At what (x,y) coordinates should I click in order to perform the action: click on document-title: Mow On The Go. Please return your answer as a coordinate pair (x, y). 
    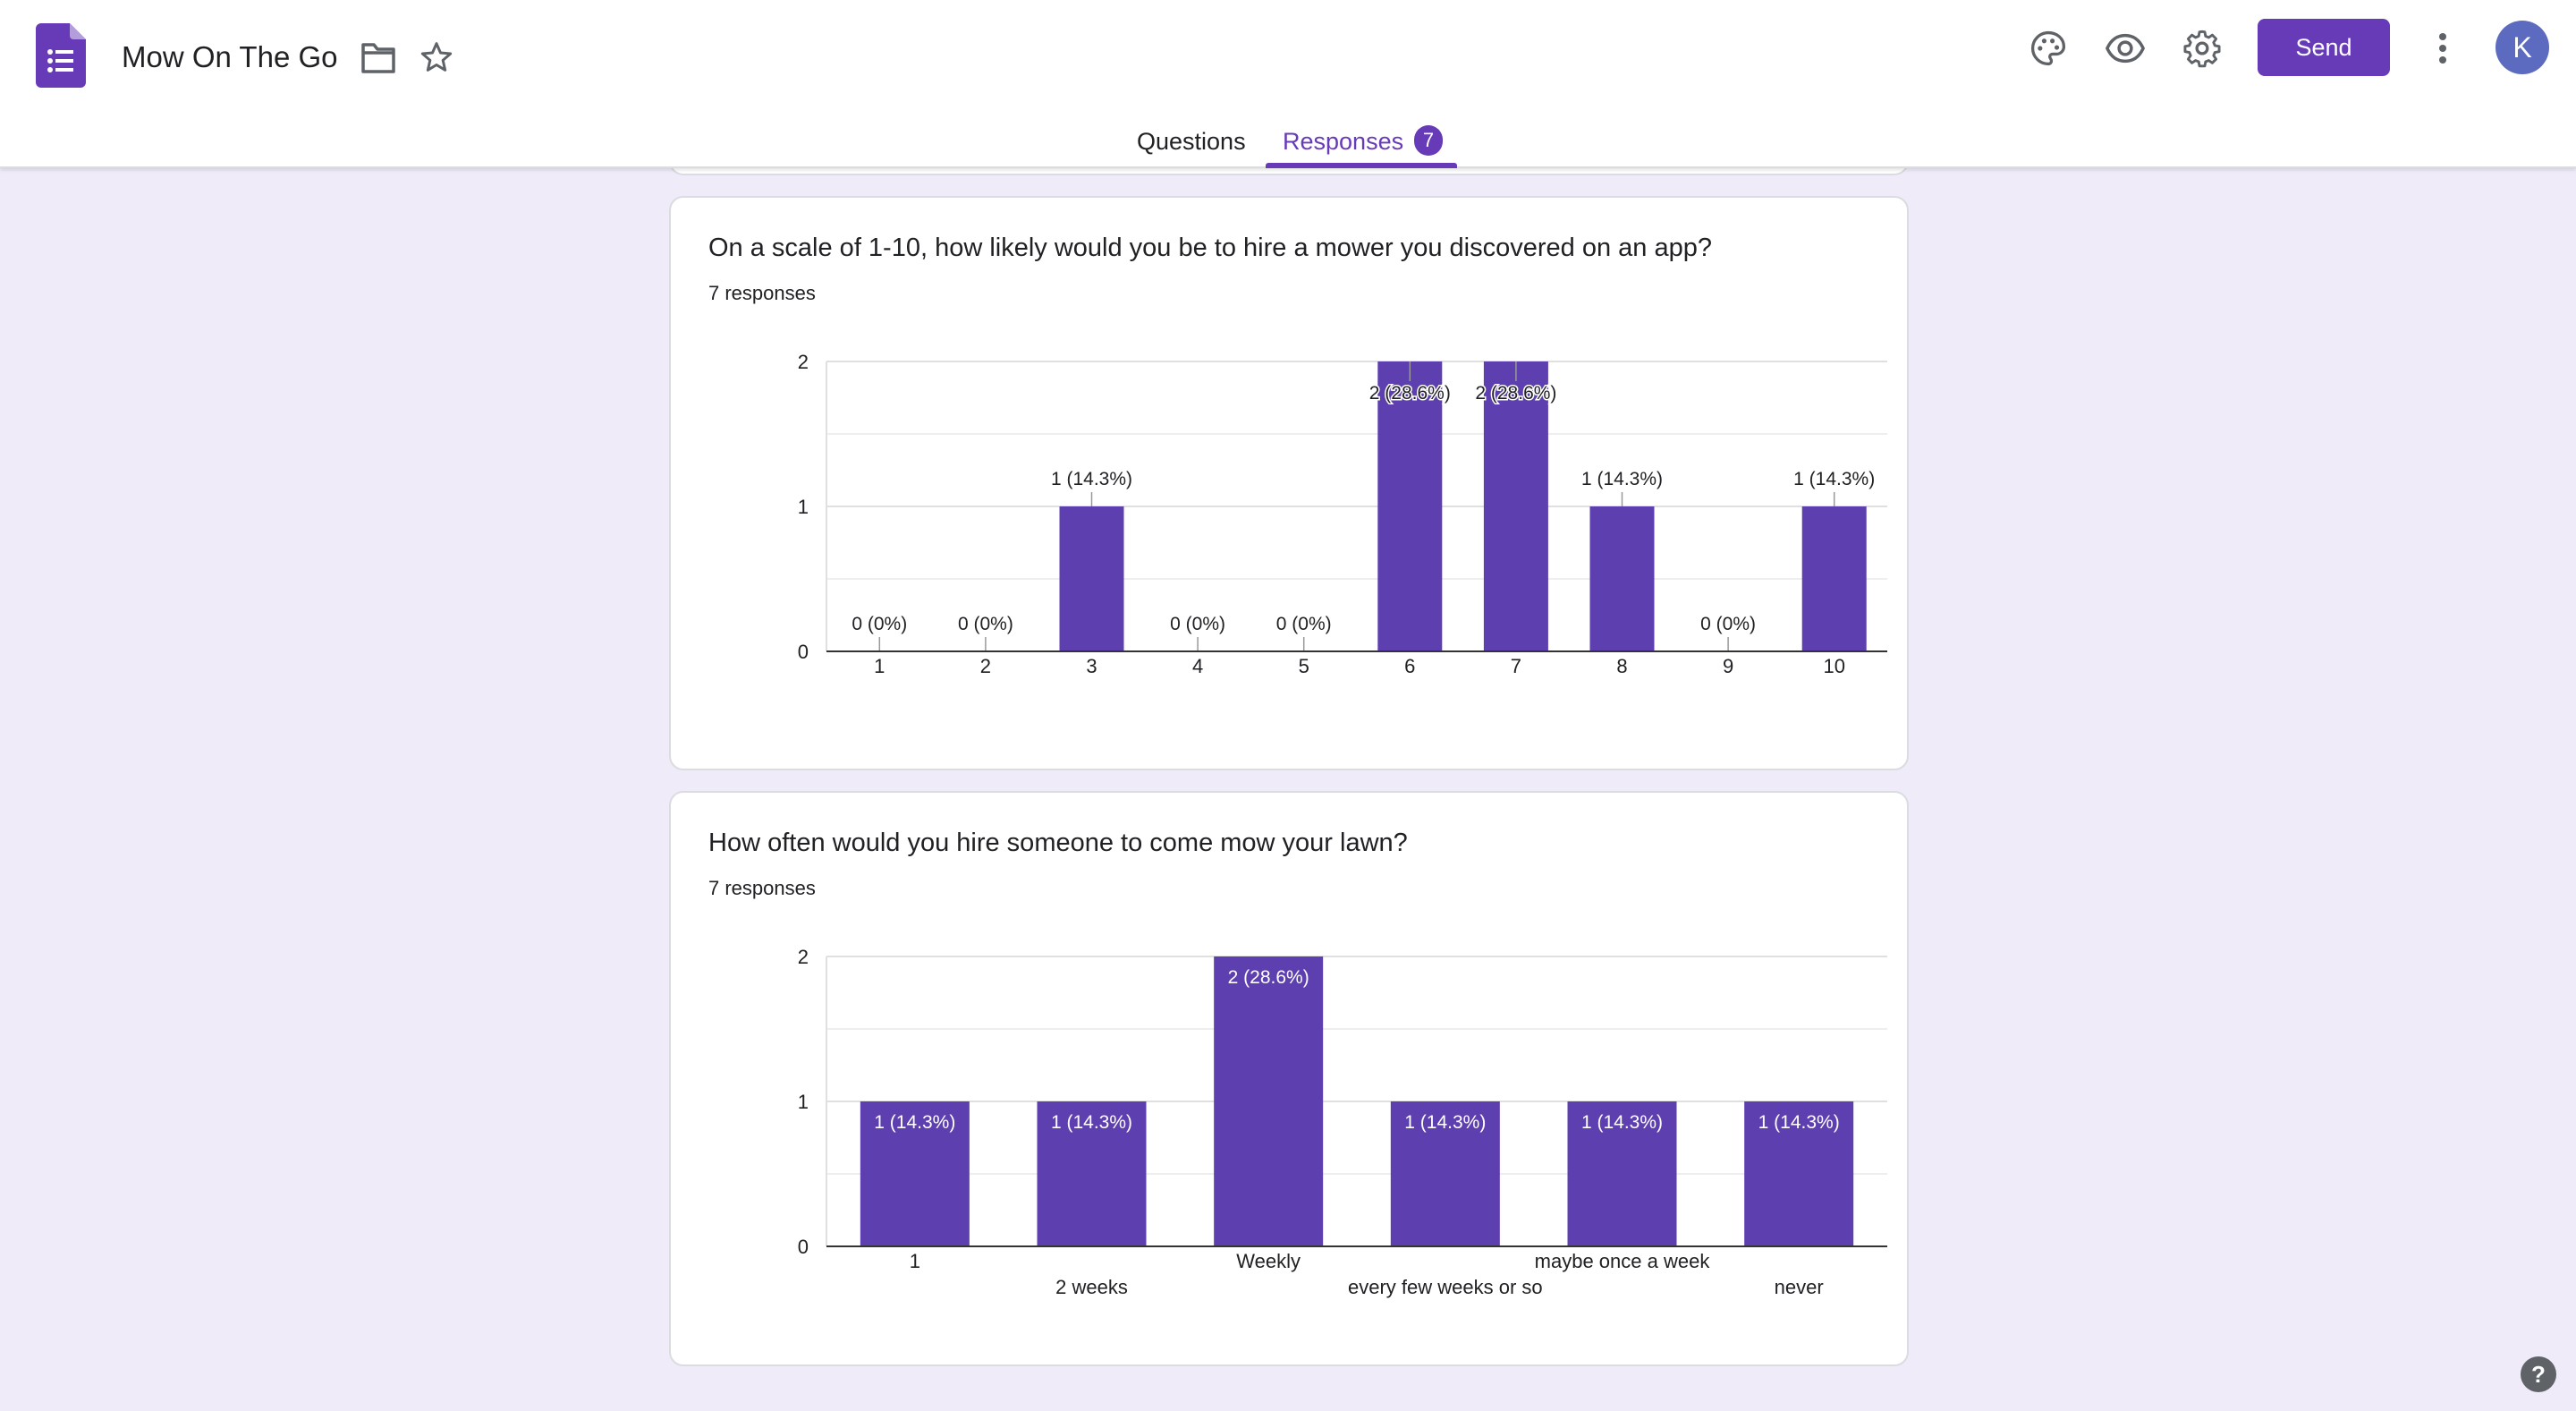
    Looking at the image, I should click on (230, 57).